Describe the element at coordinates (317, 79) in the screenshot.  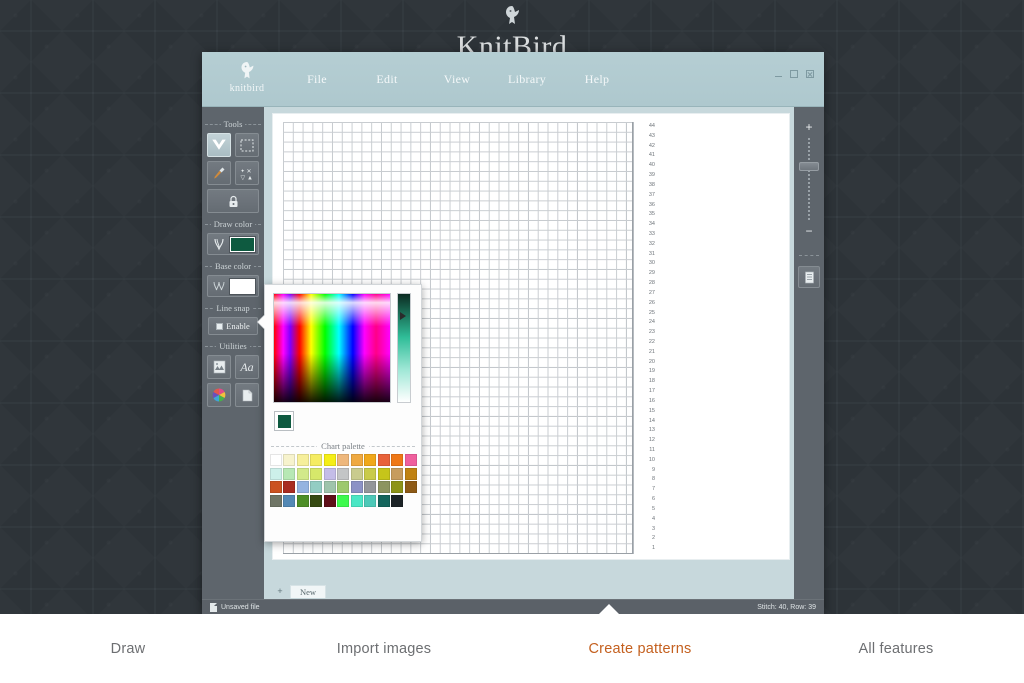
I see `menu-item-file: File` at that location.